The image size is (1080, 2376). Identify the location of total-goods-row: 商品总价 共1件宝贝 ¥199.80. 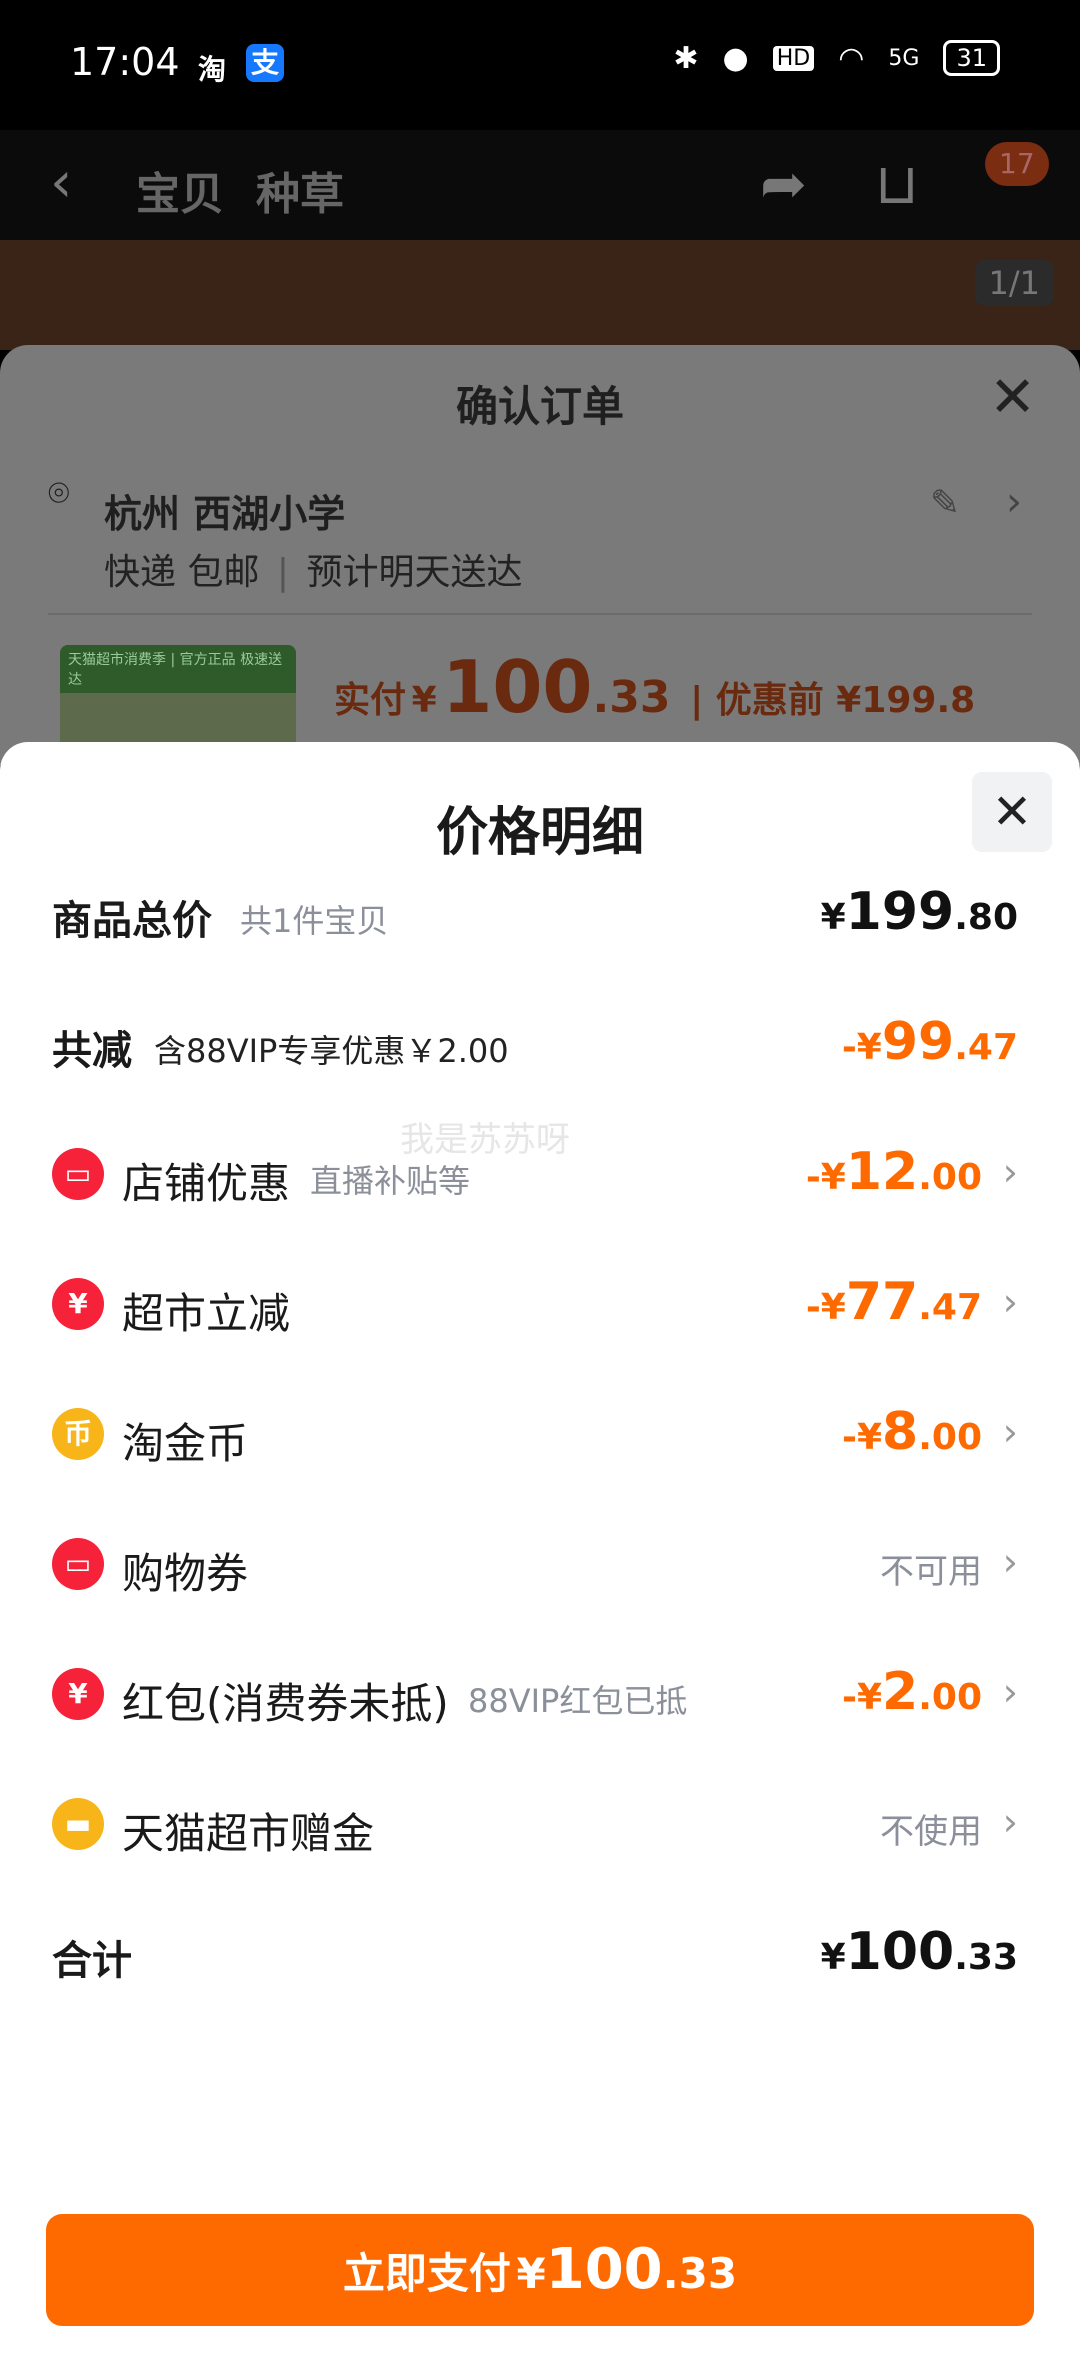
(540, 916).